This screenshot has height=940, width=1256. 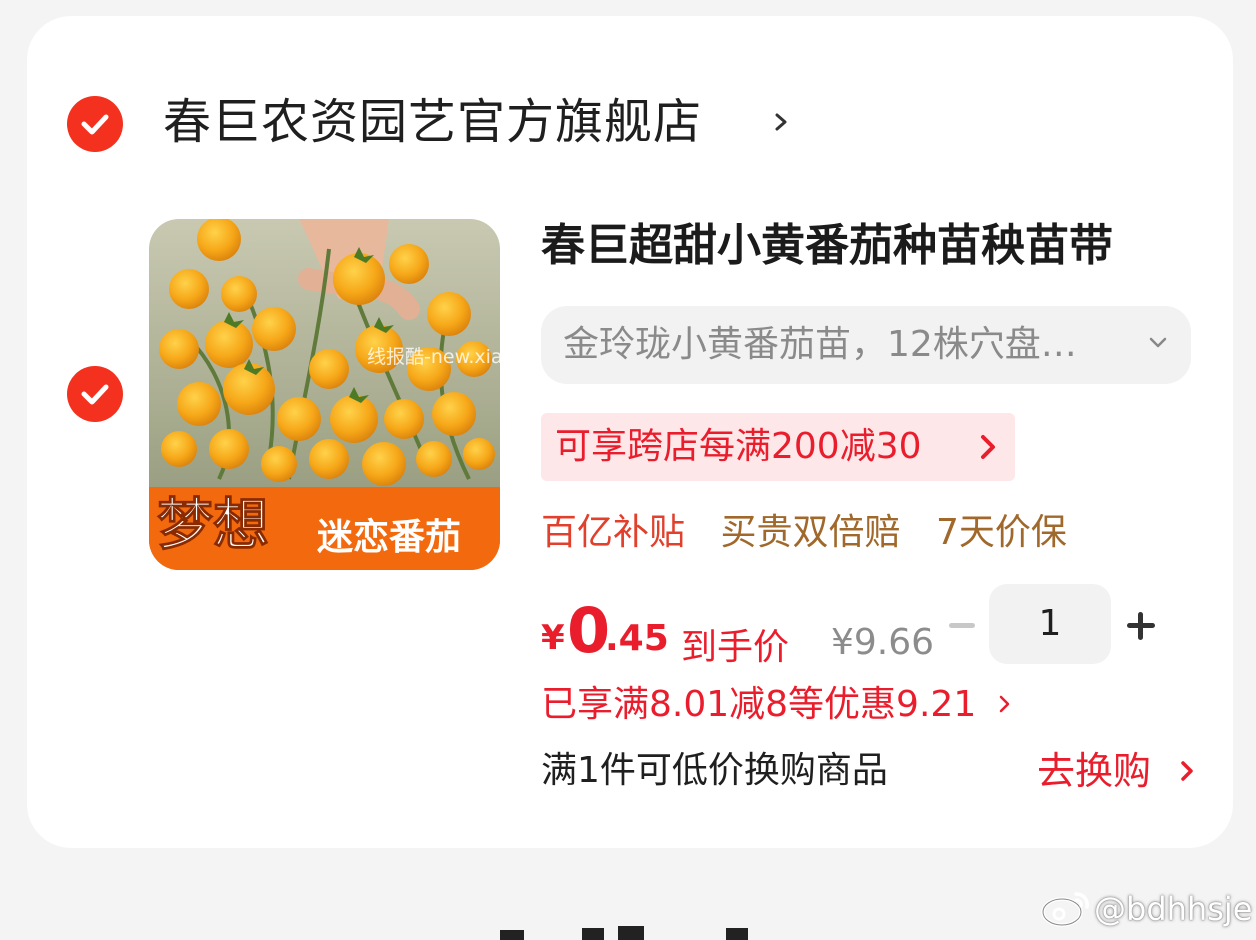 I want to click on weibo-handle: @bdhhsje, so click(x=1173, y=909).